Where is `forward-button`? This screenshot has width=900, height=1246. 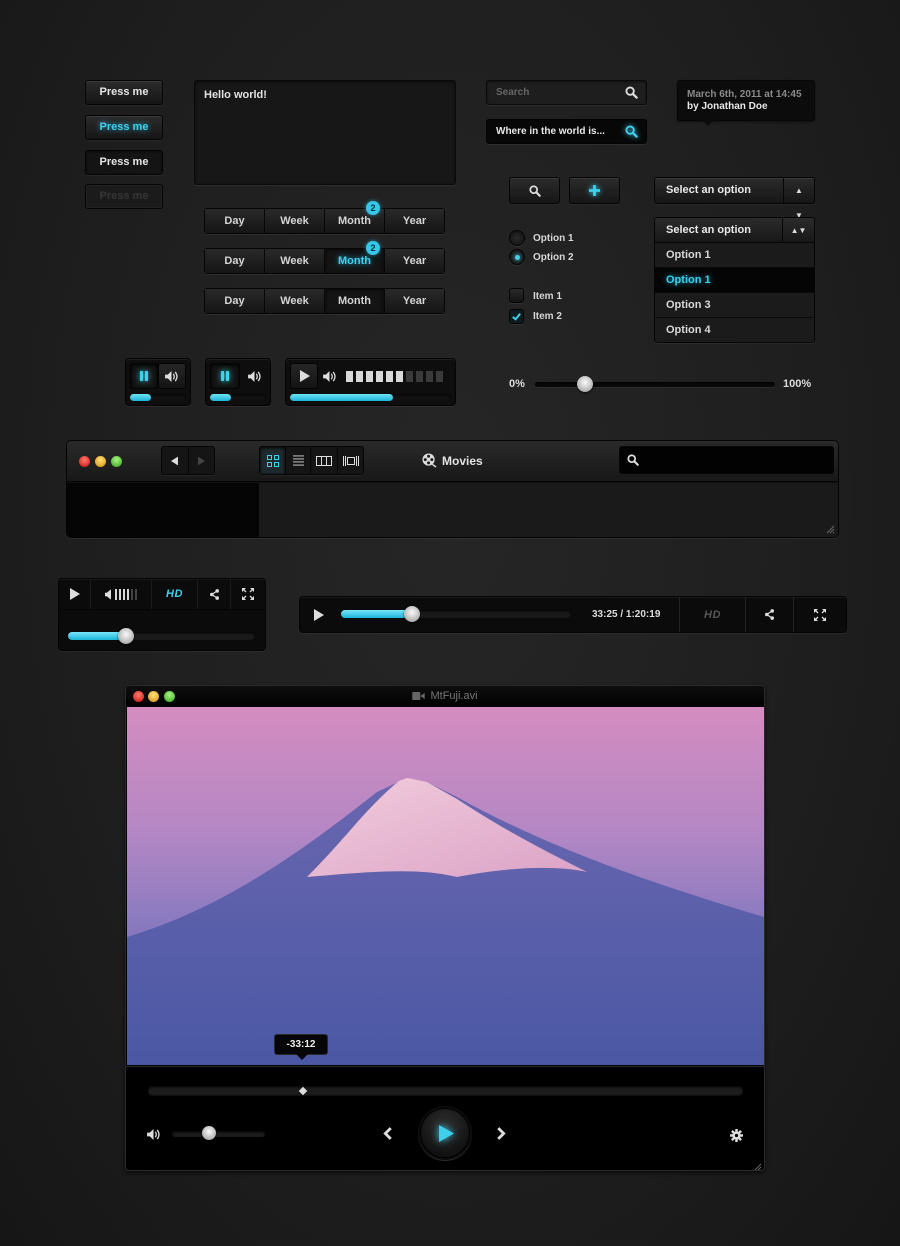 forward-button is located at coordinates (202, 460).